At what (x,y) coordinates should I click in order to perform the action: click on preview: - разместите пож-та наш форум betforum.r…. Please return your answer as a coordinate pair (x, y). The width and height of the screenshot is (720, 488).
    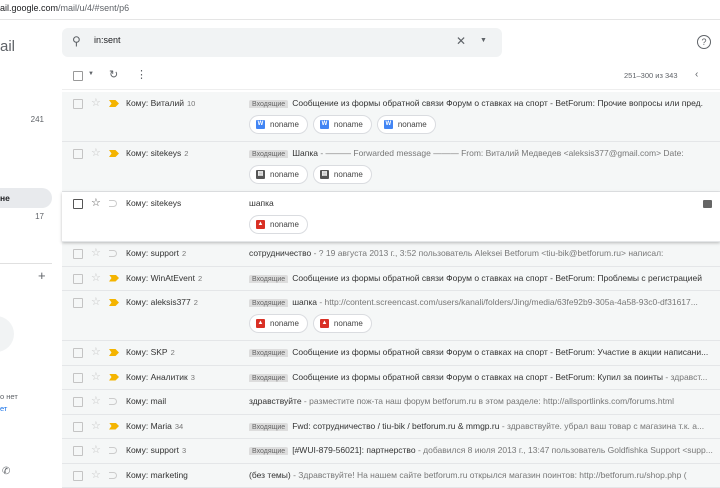
    Looking at the image, I should click on (488, 401).